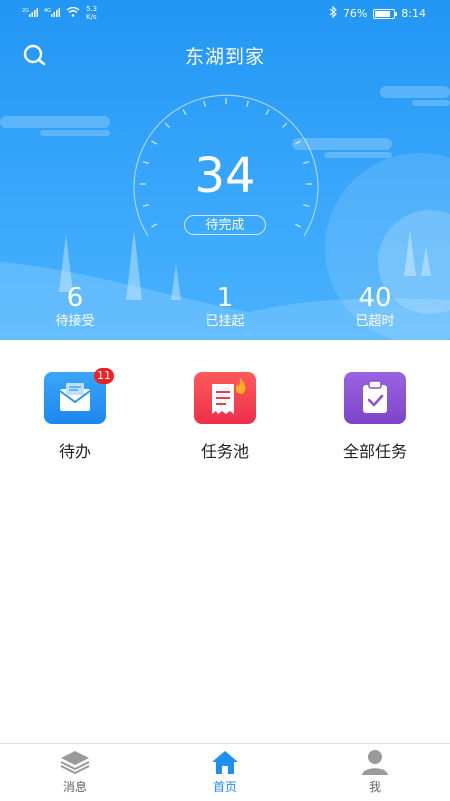 This screenshot has width=450, height=801. I want to click on status-bar: 2G 4G 5.3 K/s 76% 8:14, so click(225, 13).